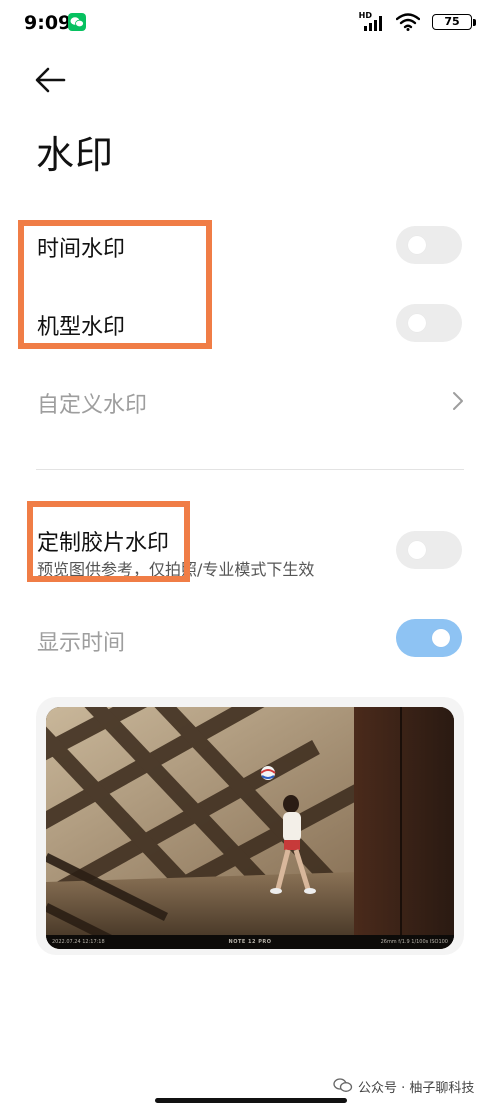  I want to click on wifi-icon, so click(408, 24).